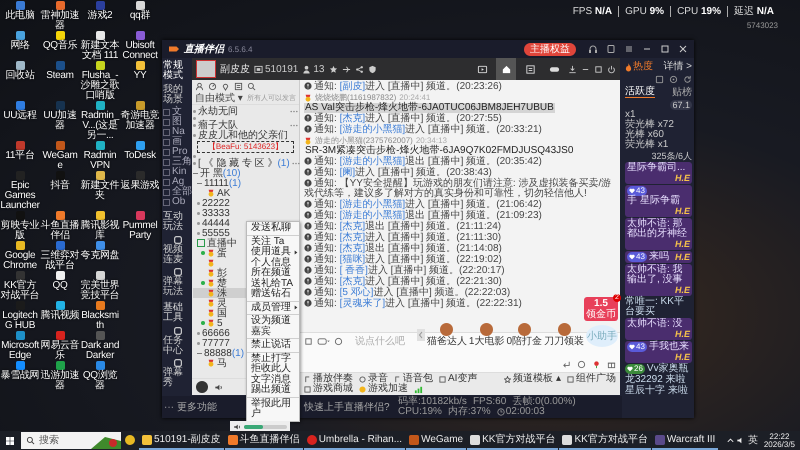  Describe the element at coordinates (639, 67) in the screenshot. I see `heat-label: 热度` at that location.